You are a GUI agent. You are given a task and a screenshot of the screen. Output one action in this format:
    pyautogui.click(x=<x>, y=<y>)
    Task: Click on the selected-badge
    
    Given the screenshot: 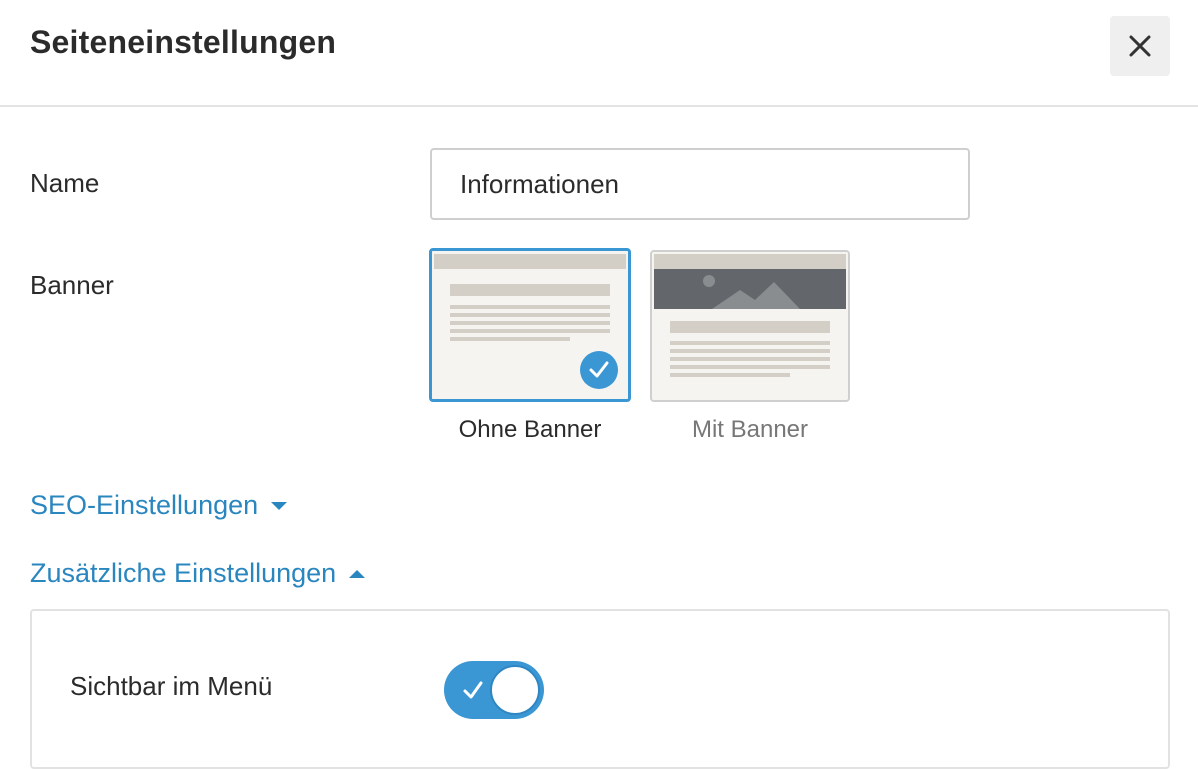 What is the action you would take?
    pyautogui.click(x=599, y=370)
    